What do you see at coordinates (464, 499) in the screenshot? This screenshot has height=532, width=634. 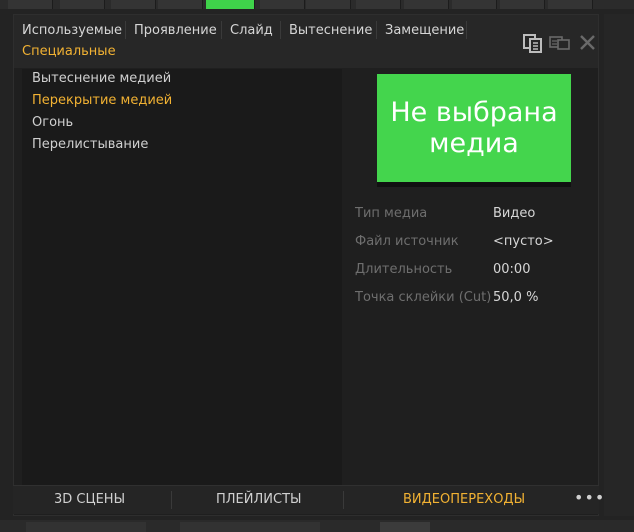 I see `tab-video-transitions: ВИДЕОПЕРЕХОДЫ` at bounding box center [464, 499].